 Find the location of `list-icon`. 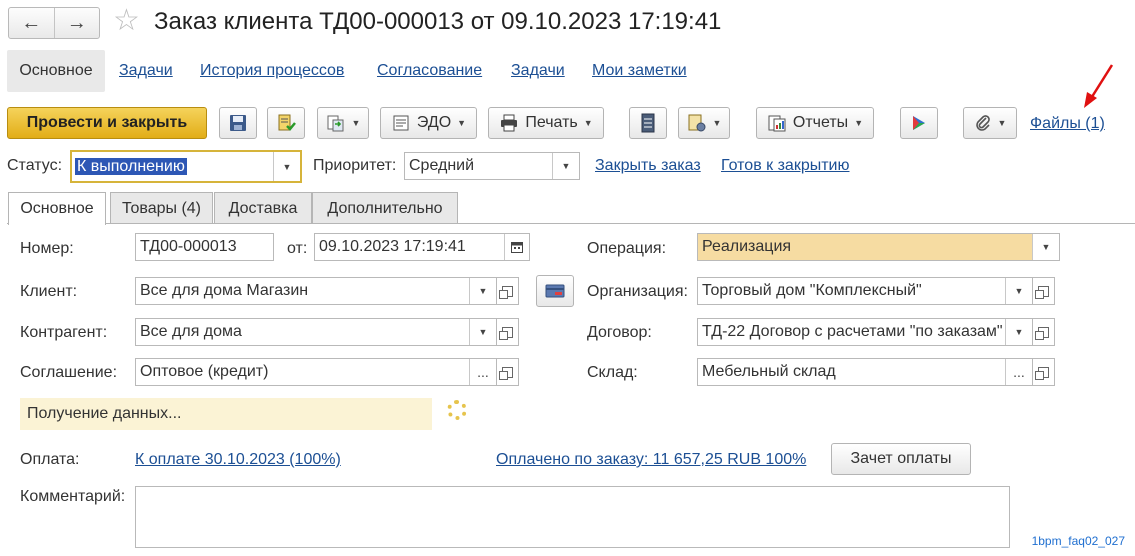

list-icon is located at coordinates (648, 123).